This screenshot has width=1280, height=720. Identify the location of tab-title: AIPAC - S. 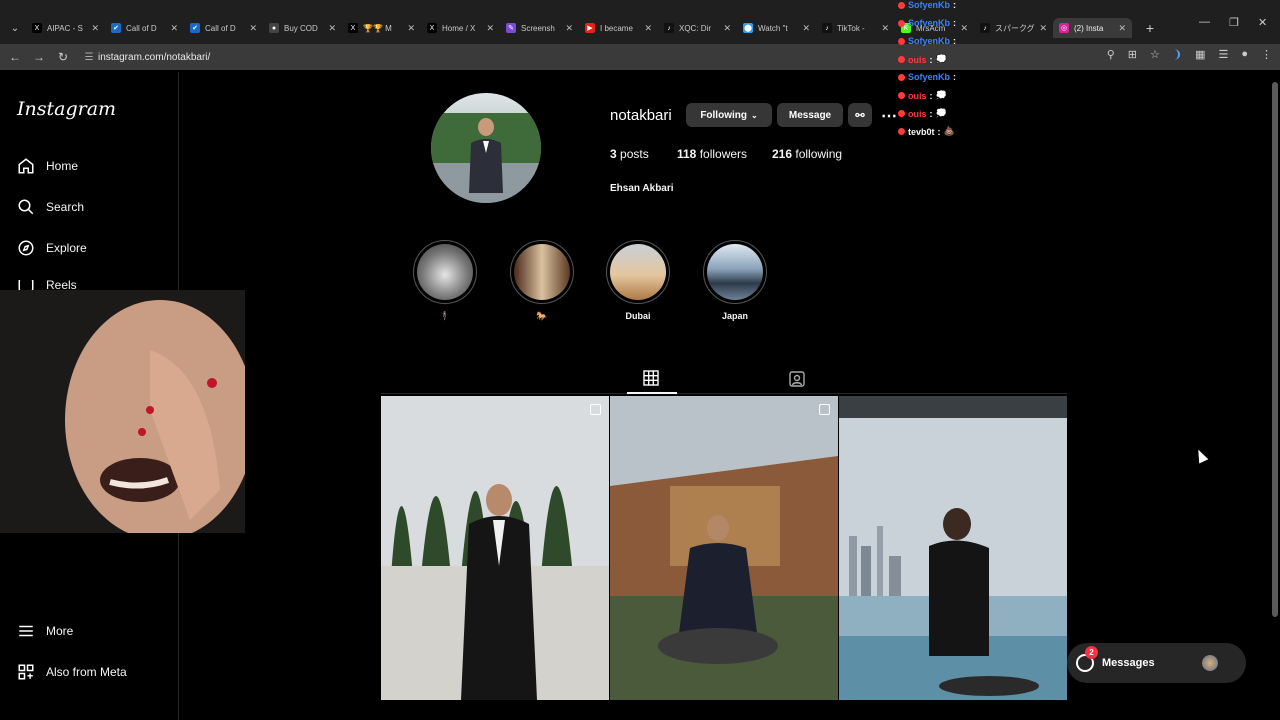
(65, 28).